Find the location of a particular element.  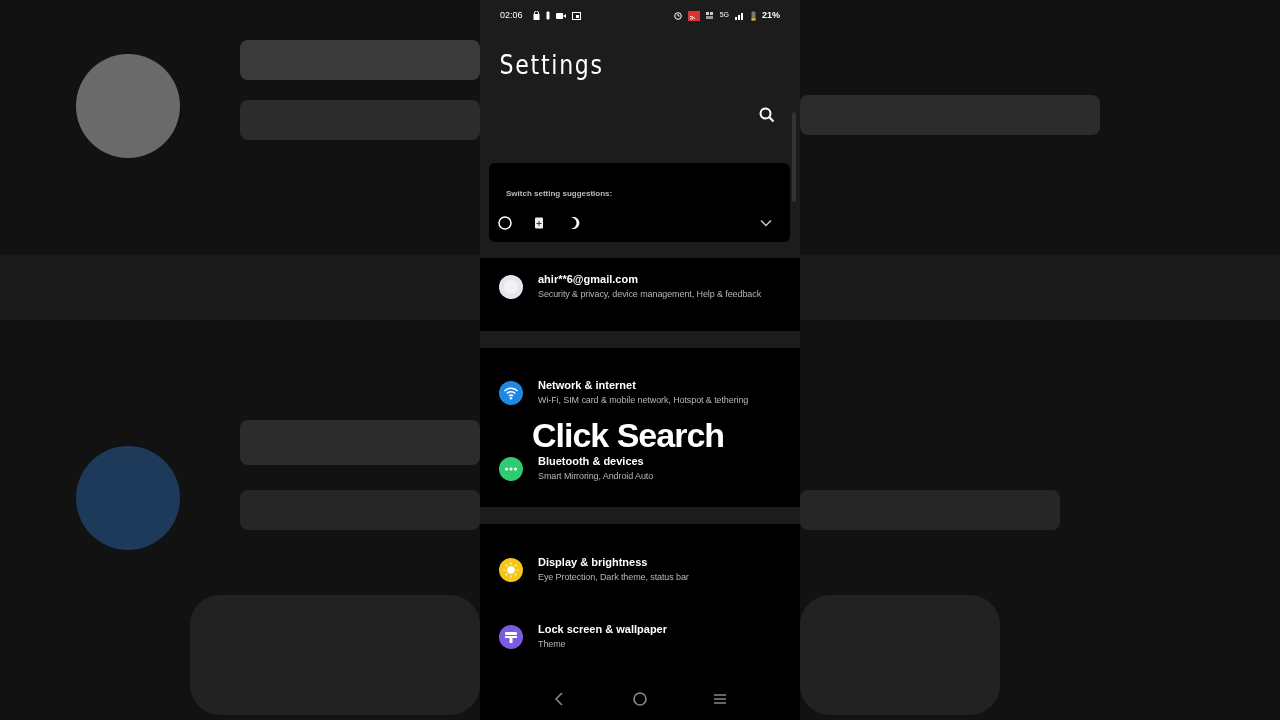

home-button is located at coordinates (640, 699).